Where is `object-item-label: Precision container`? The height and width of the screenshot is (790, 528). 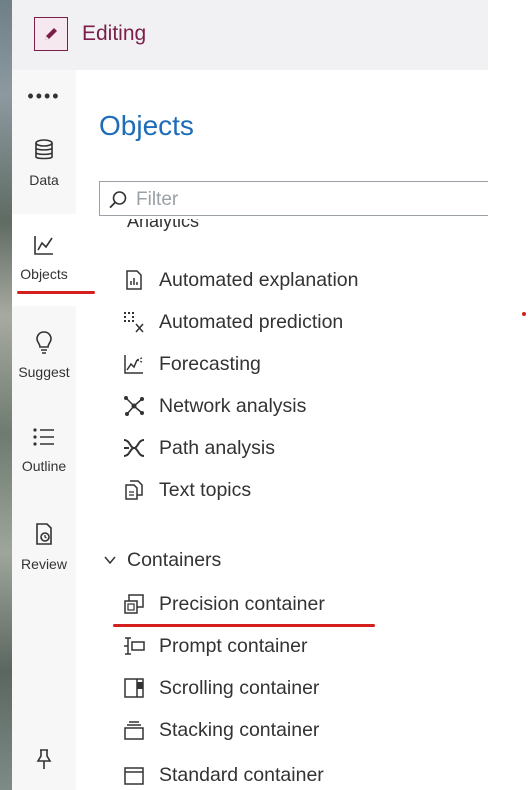
object-item-label: Precision container is located at coordinates (242, 603).